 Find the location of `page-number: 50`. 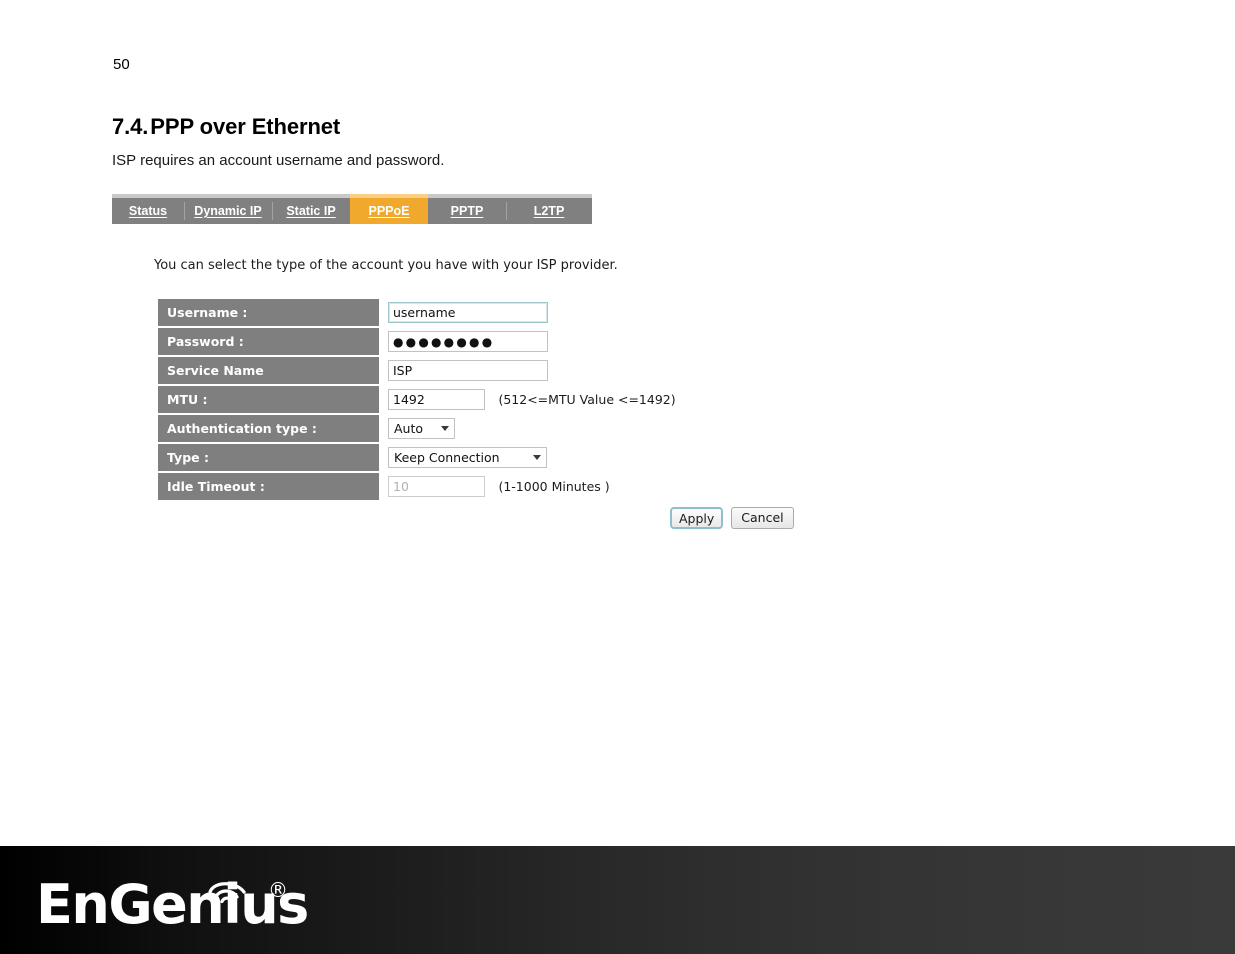

page-number: 50 is located at coordinates (121, 64).